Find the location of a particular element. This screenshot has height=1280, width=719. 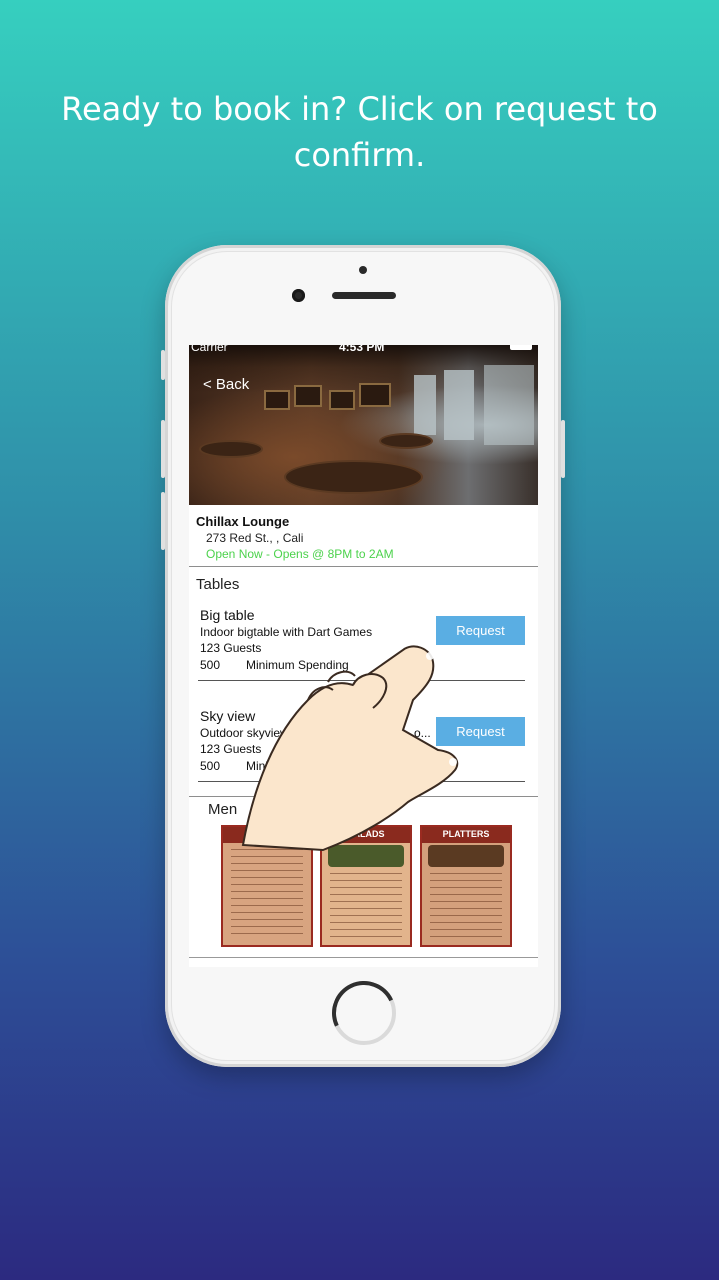

power-button is located at coordinates (563, 449).